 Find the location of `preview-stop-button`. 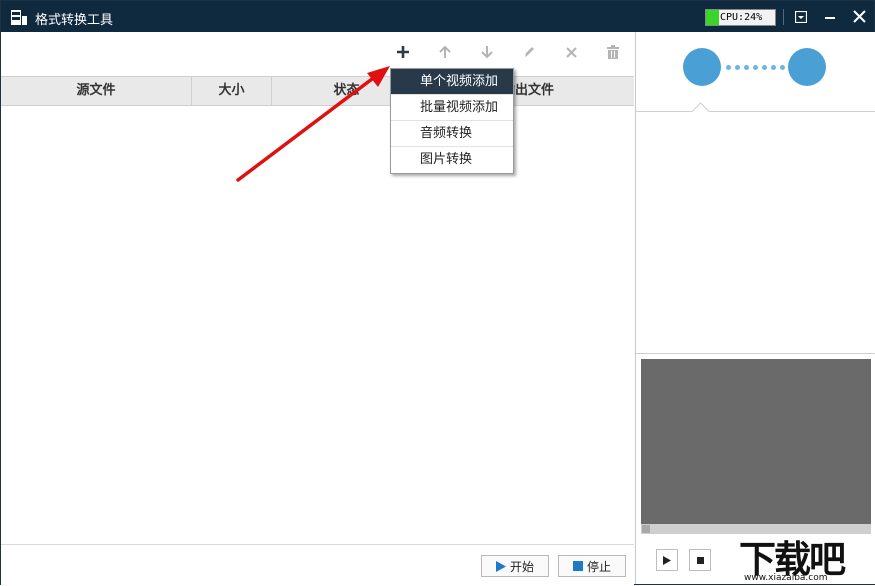

preview-stop-button is located at coordinates (700, 560).